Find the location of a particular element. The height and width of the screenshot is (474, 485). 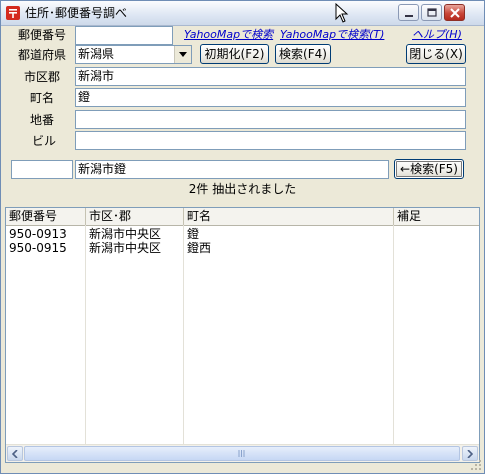

city-label: 市区郡 is located at coordinates (42, 77).